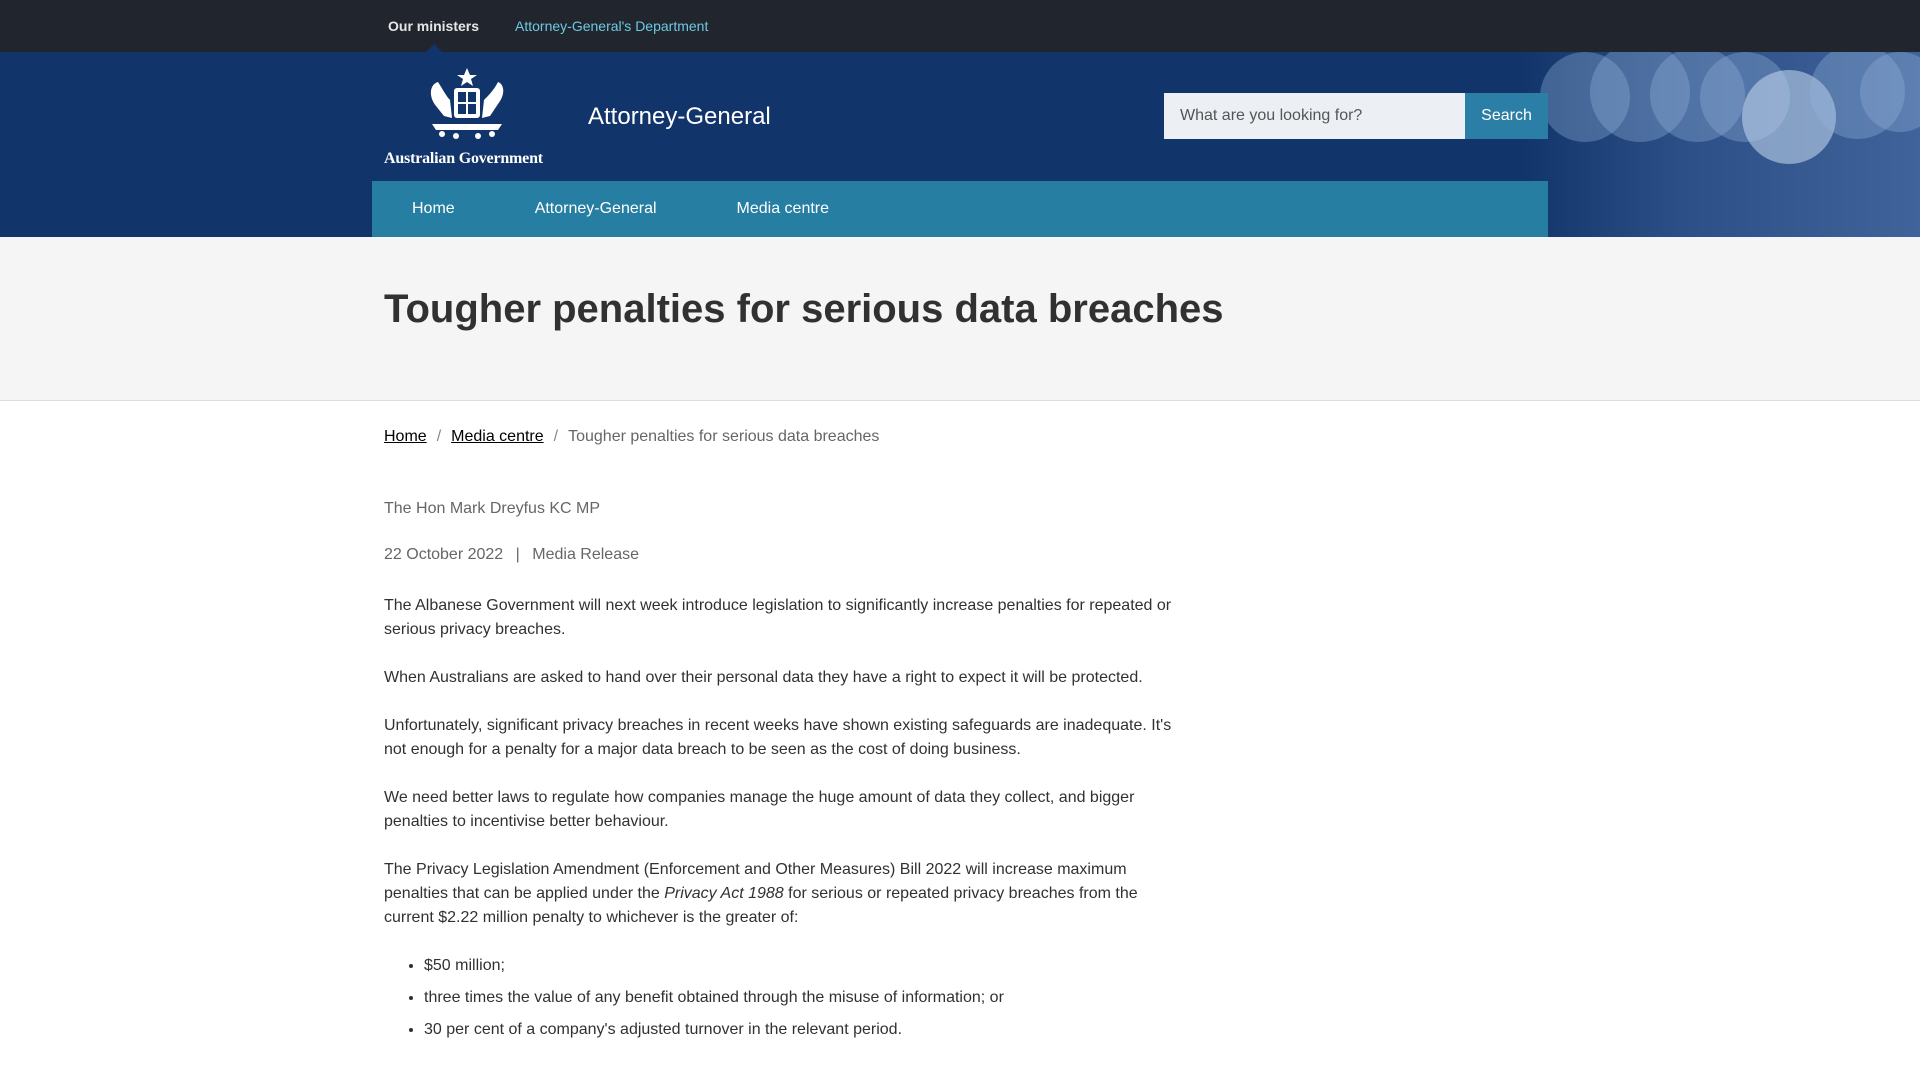 Image resolution: width=1920 pixels, height=1080 pixels. I want to click on breadcrumb-home: Home, so click(405, 437).